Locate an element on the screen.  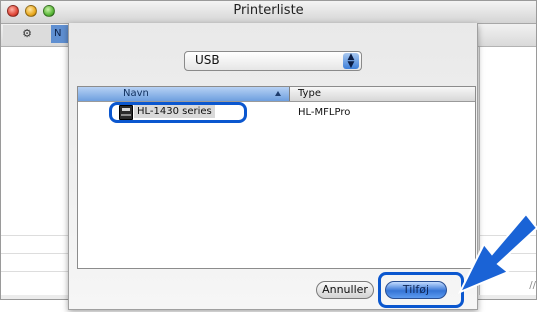
window-title: Printerliste is located at coordinates (268, 10).